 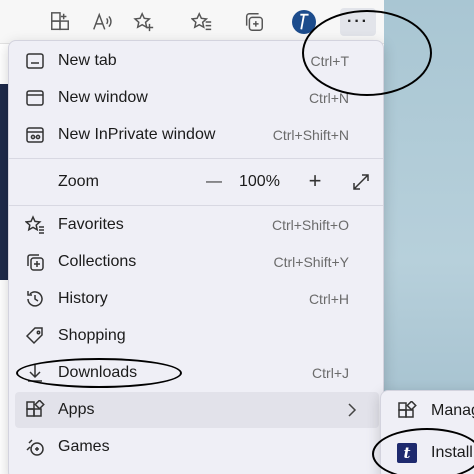 What do you see at coordinates (202, 22) in the screenshot?
I see `favorites-bar-icon` at bounding box center [202, 22].